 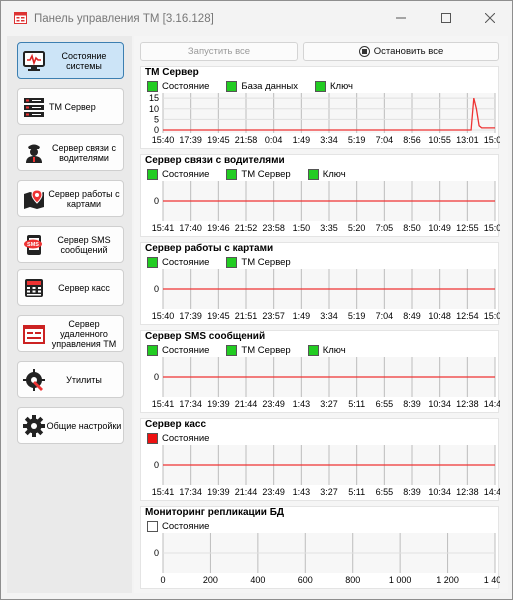 What do you see at coordinates (329, 316) in the screenshot?
I see `x-tick-label: 3:34` at bounding box center [329, 316].